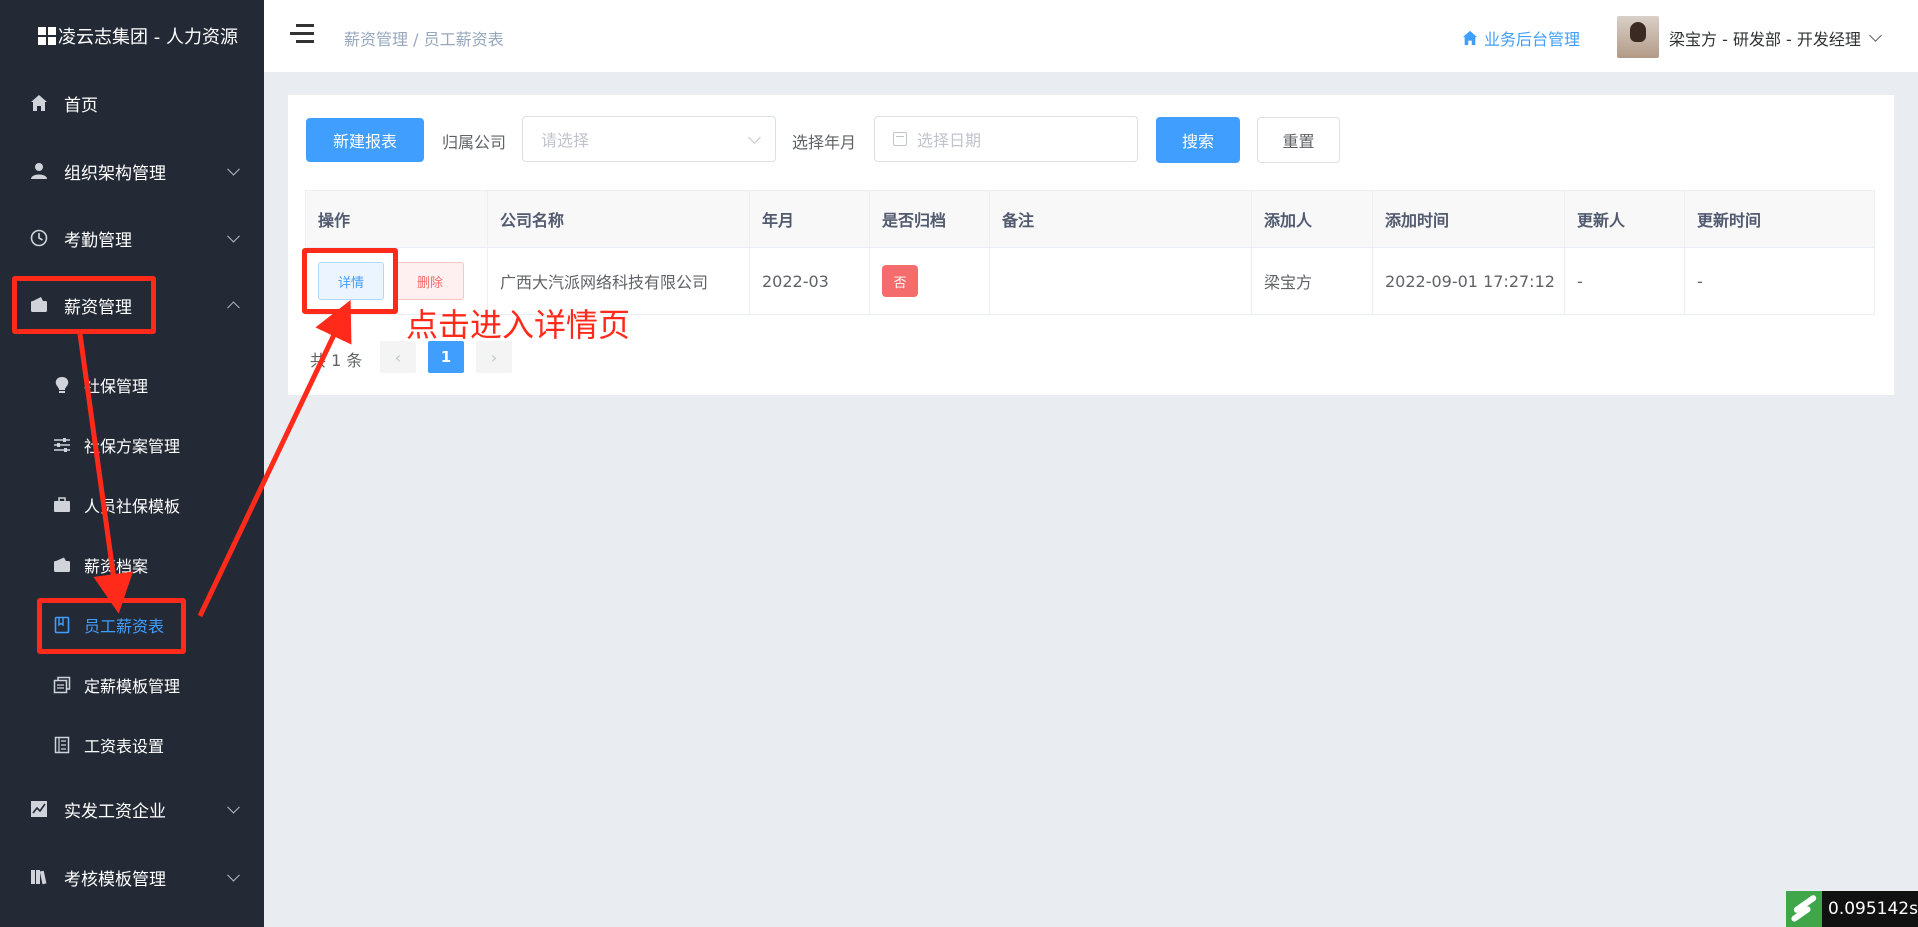 This screenshot has width=1918, height=927. What do you see at coordinates (132, 238) in the screenshot?
I see `sidebar-item-attendance: 考勤管理` at bounding box center [132, 238].